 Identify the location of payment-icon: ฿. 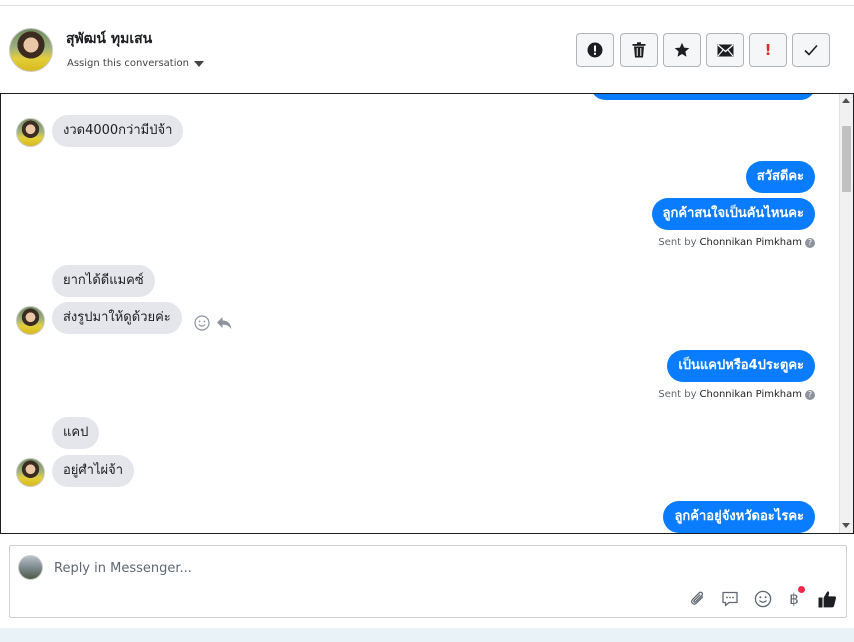
(794, 599).